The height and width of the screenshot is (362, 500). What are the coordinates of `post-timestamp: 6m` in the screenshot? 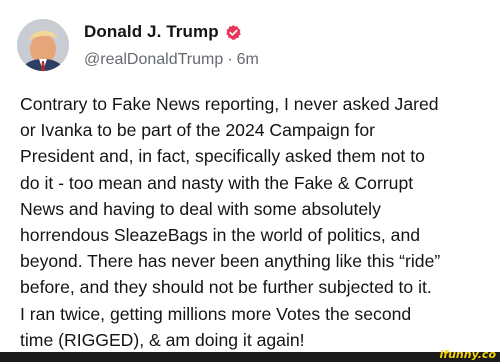 It's located at (248, 59).